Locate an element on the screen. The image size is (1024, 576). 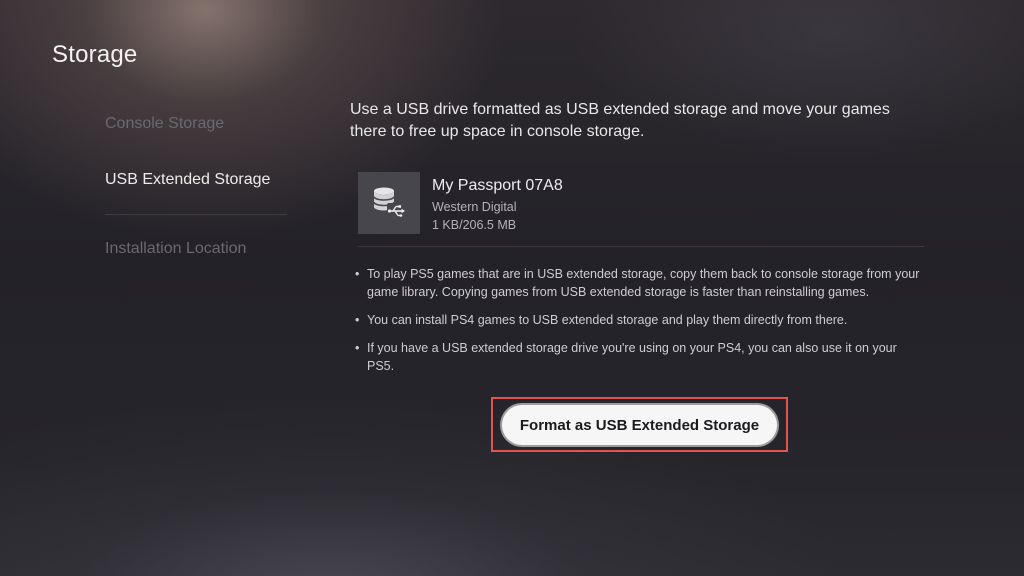
page-title: Storage is located at coordinates (95, 54).